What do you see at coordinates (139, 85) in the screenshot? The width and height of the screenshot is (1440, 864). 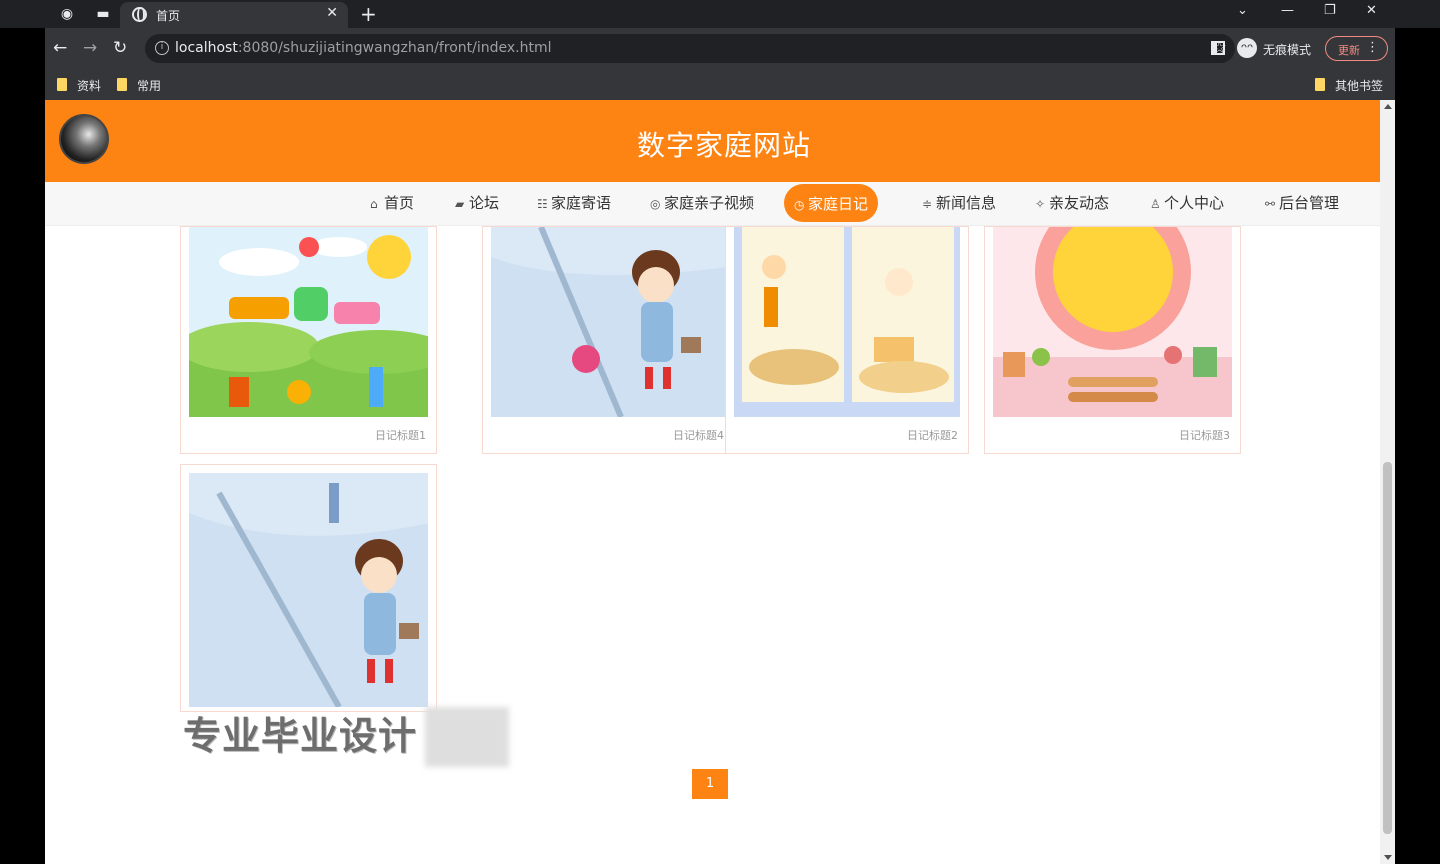 I see `bookmark-folder: 常用` at bounding box center [139, 85].